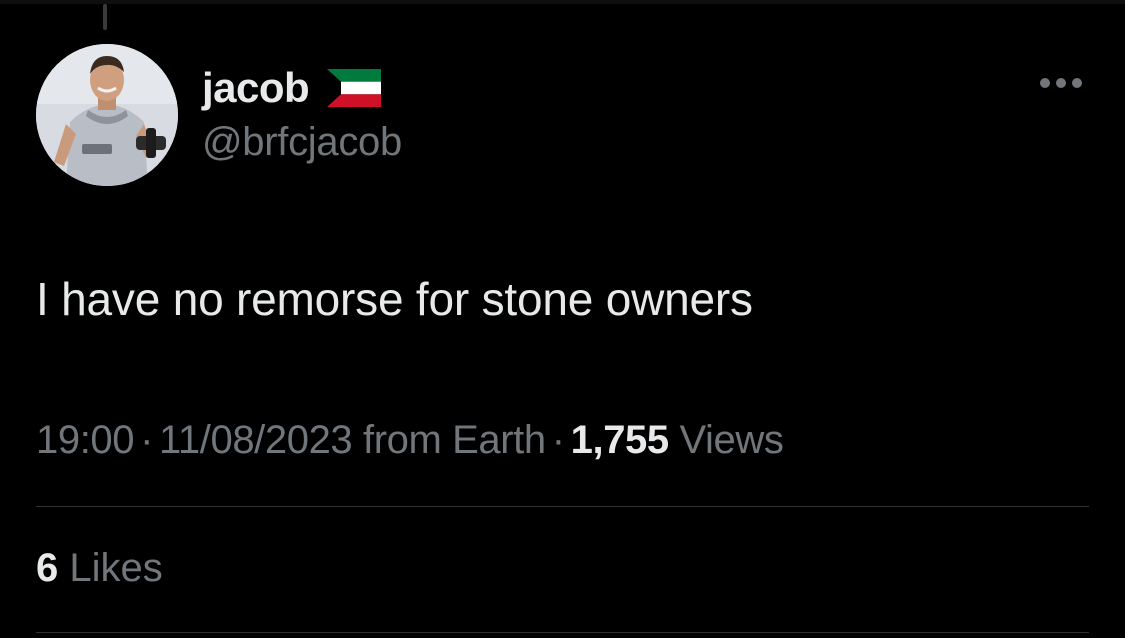 The image size is (1125, 638). I want to click on avatar, so click(107, 115).